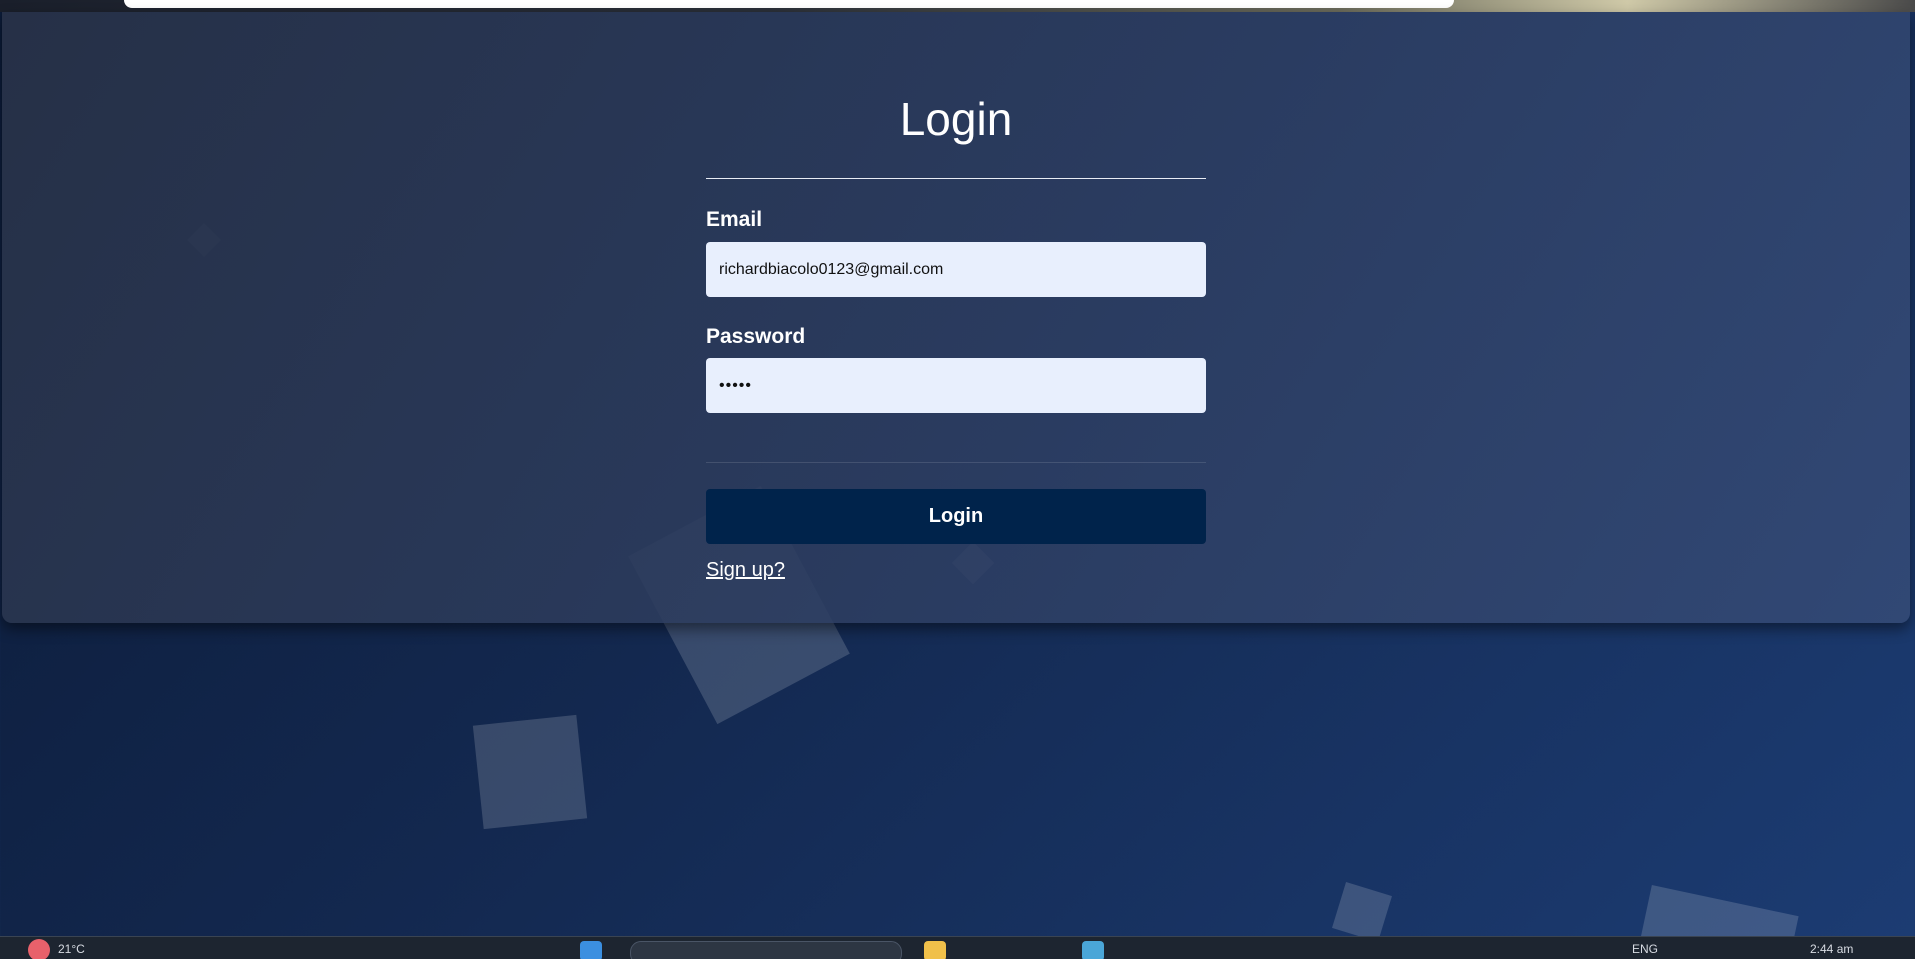 The image size is (1915, 959). I want to click on email-field, so click(956, 269).